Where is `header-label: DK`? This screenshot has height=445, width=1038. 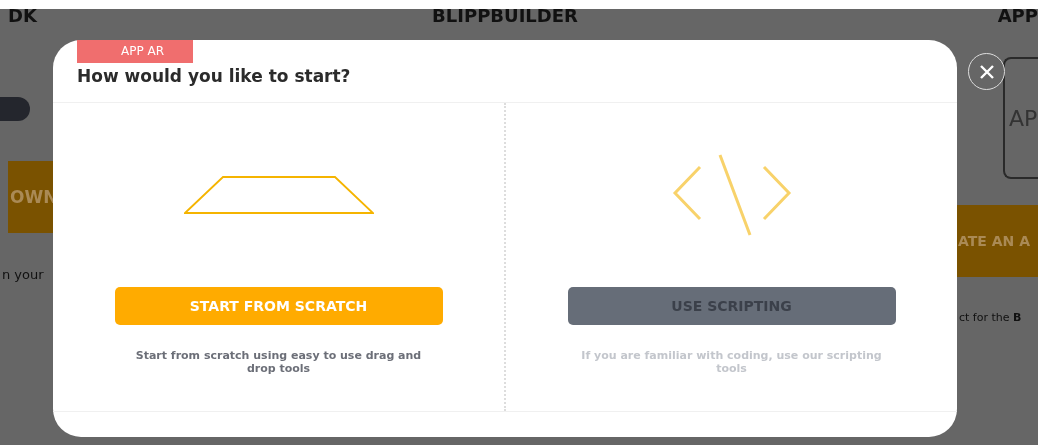 header-label: DK is located at coordinates (22, 16).